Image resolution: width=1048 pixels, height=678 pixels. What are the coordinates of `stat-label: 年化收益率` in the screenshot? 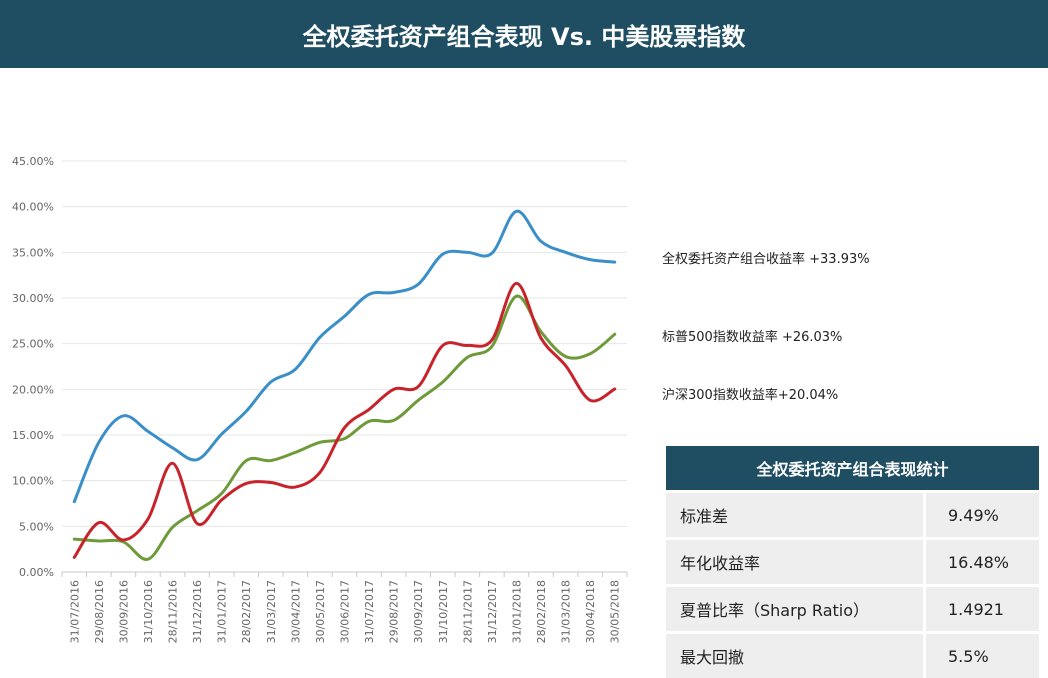 It's located at (795, 562).